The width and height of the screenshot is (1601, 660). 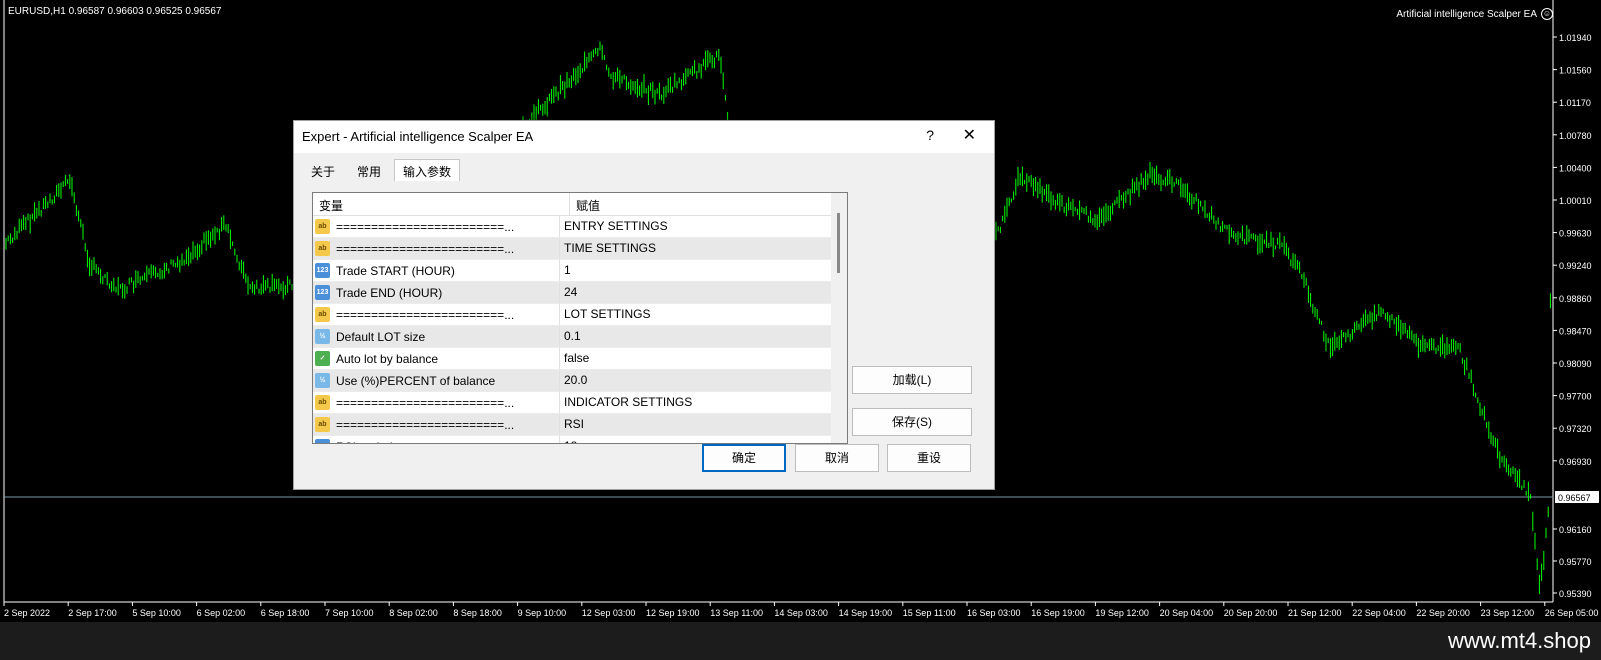 What do you see at coordinates (969, 135) in the screenshot?
I see `close-icon: ✕` at bounding box center [969, 135].